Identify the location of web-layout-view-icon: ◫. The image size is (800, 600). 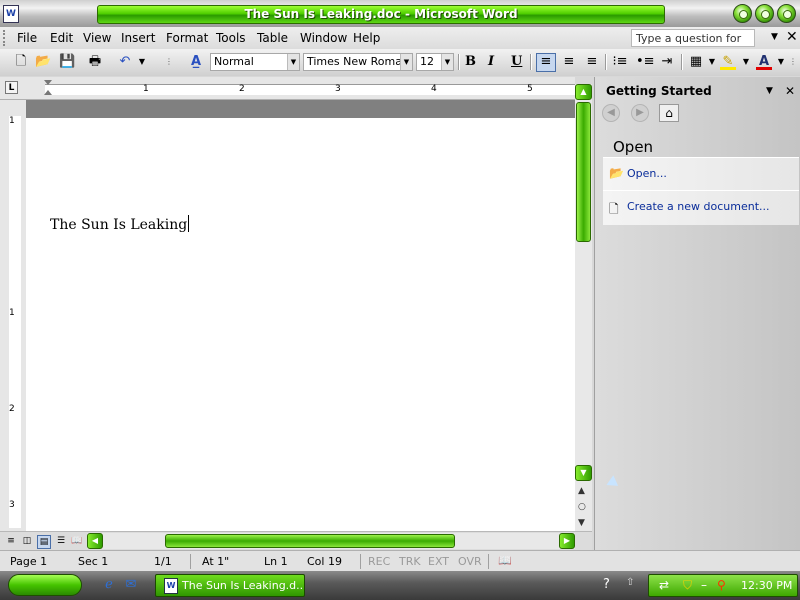
(27, 541).